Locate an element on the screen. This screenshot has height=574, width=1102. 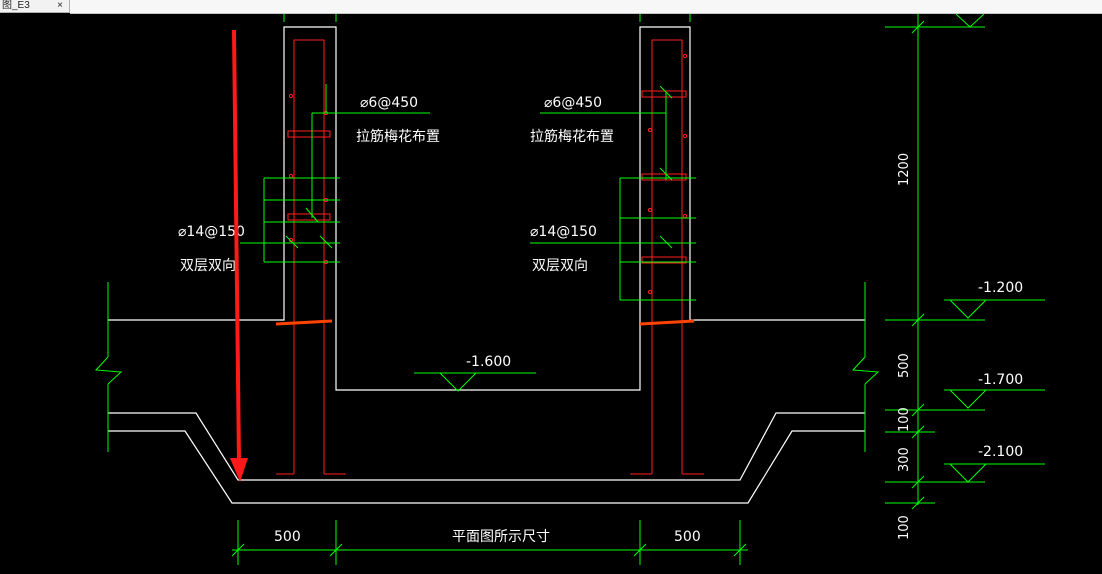
dim-100-lower: 100 is located at coordinates (904, 527).